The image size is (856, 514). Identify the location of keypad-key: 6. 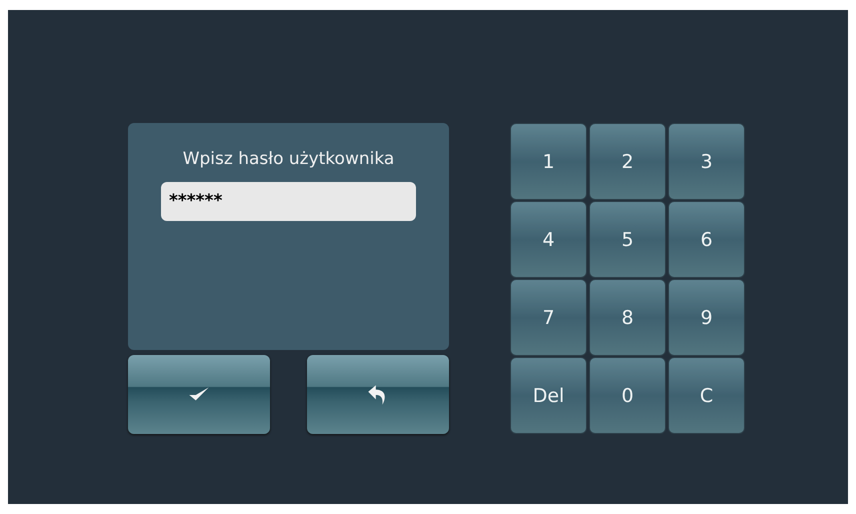
(706, 239).